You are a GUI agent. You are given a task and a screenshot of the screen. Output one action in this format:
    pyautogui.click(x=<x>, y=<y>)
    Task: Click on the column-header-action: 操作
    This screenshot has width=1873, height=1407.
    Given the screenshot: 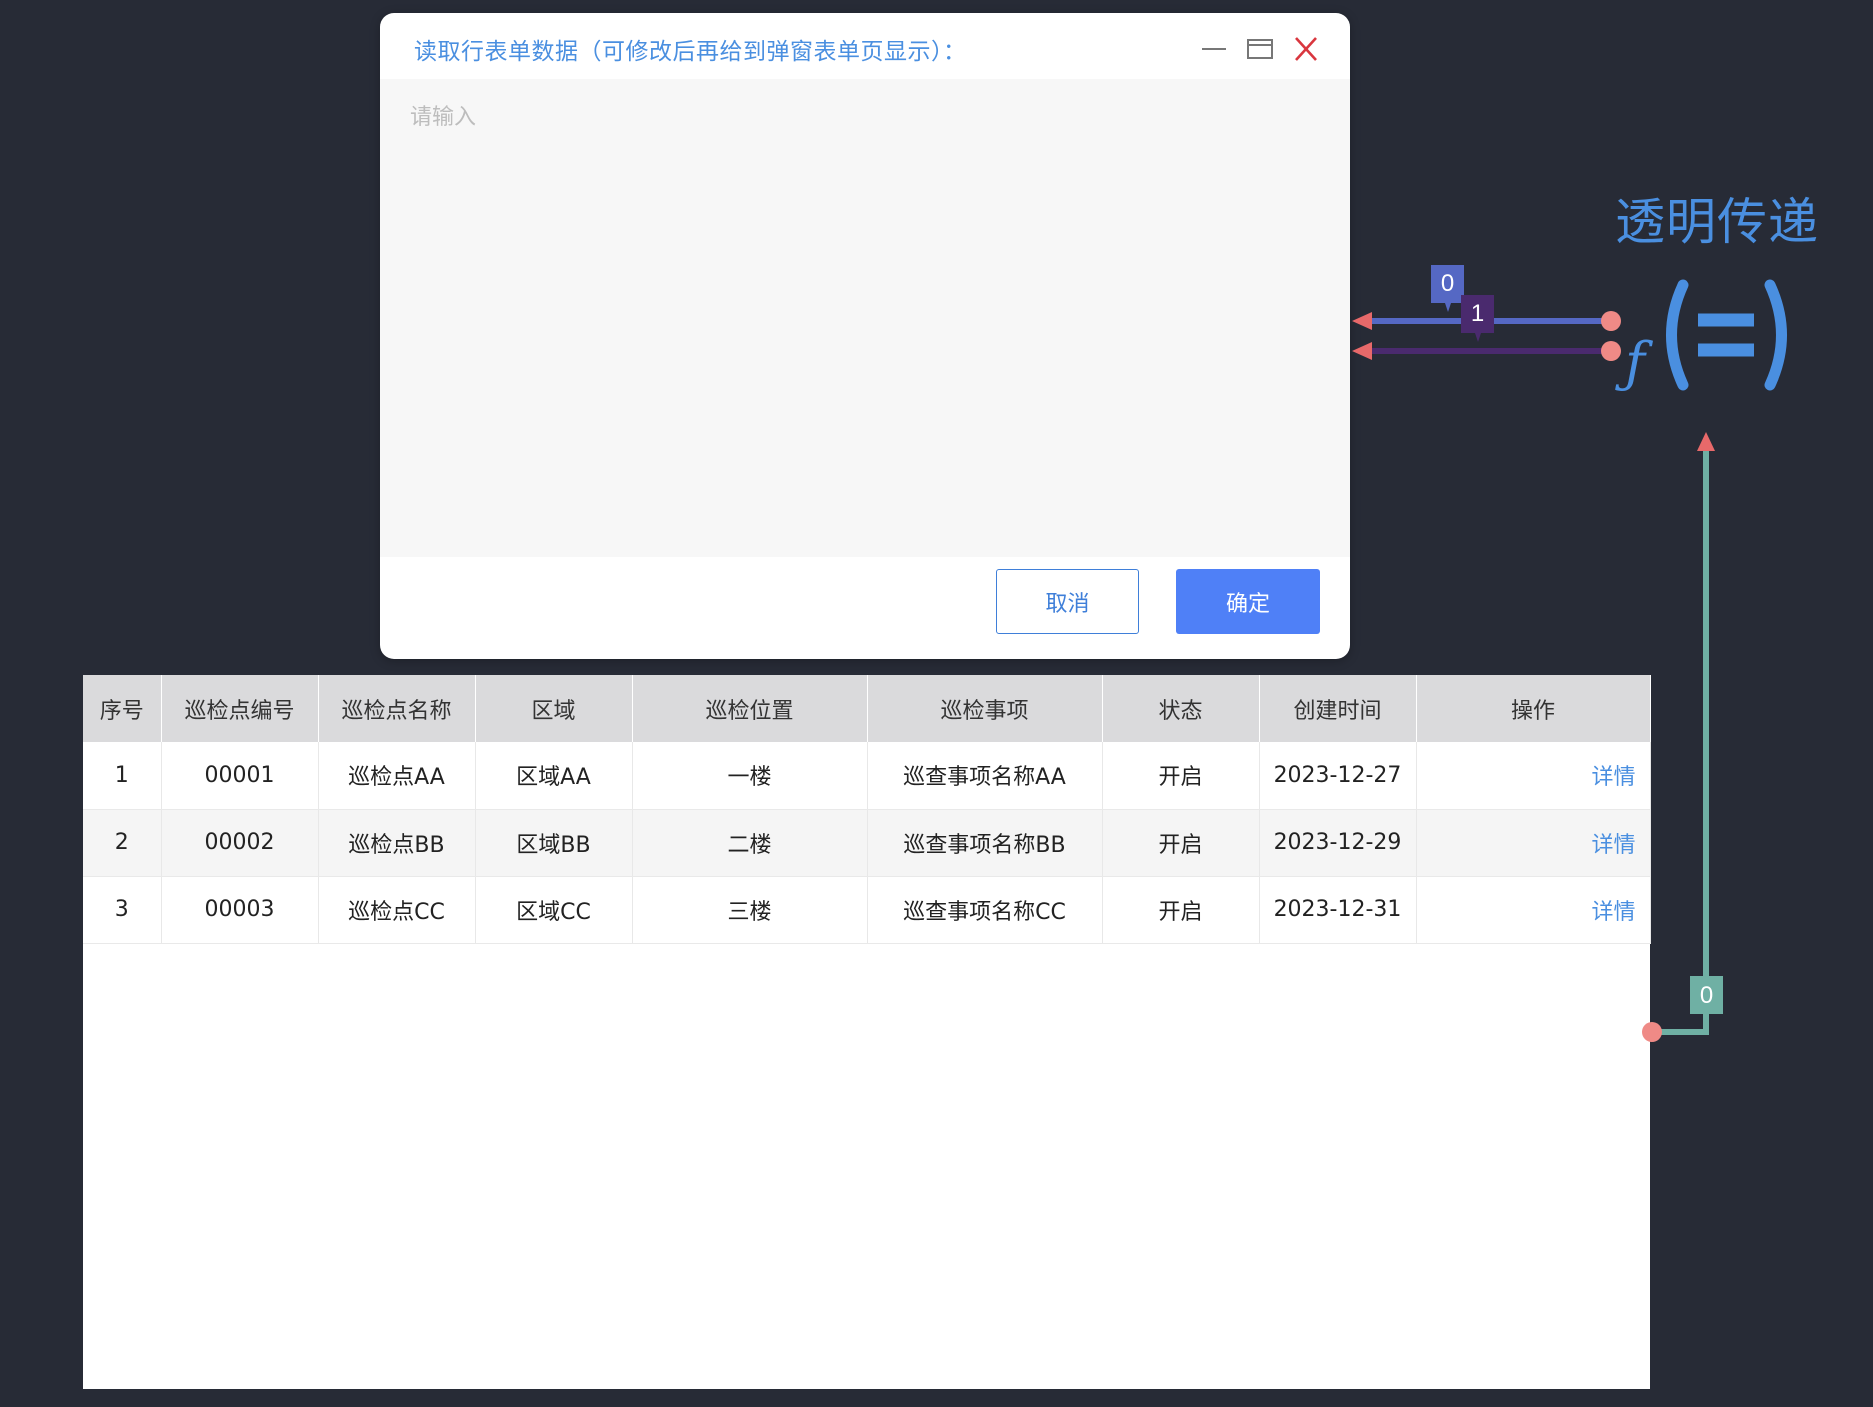 What is the action you would take?
    pyautogui.click(x=1533, y=708)
    